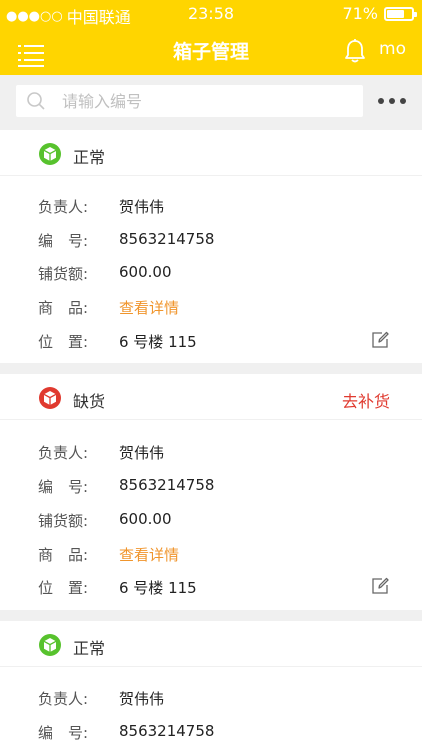  What do you see at coordinates (211, 397) in the screenshot?
I see `card-header: 缺货 去补货` at bounding box center [211, 397].